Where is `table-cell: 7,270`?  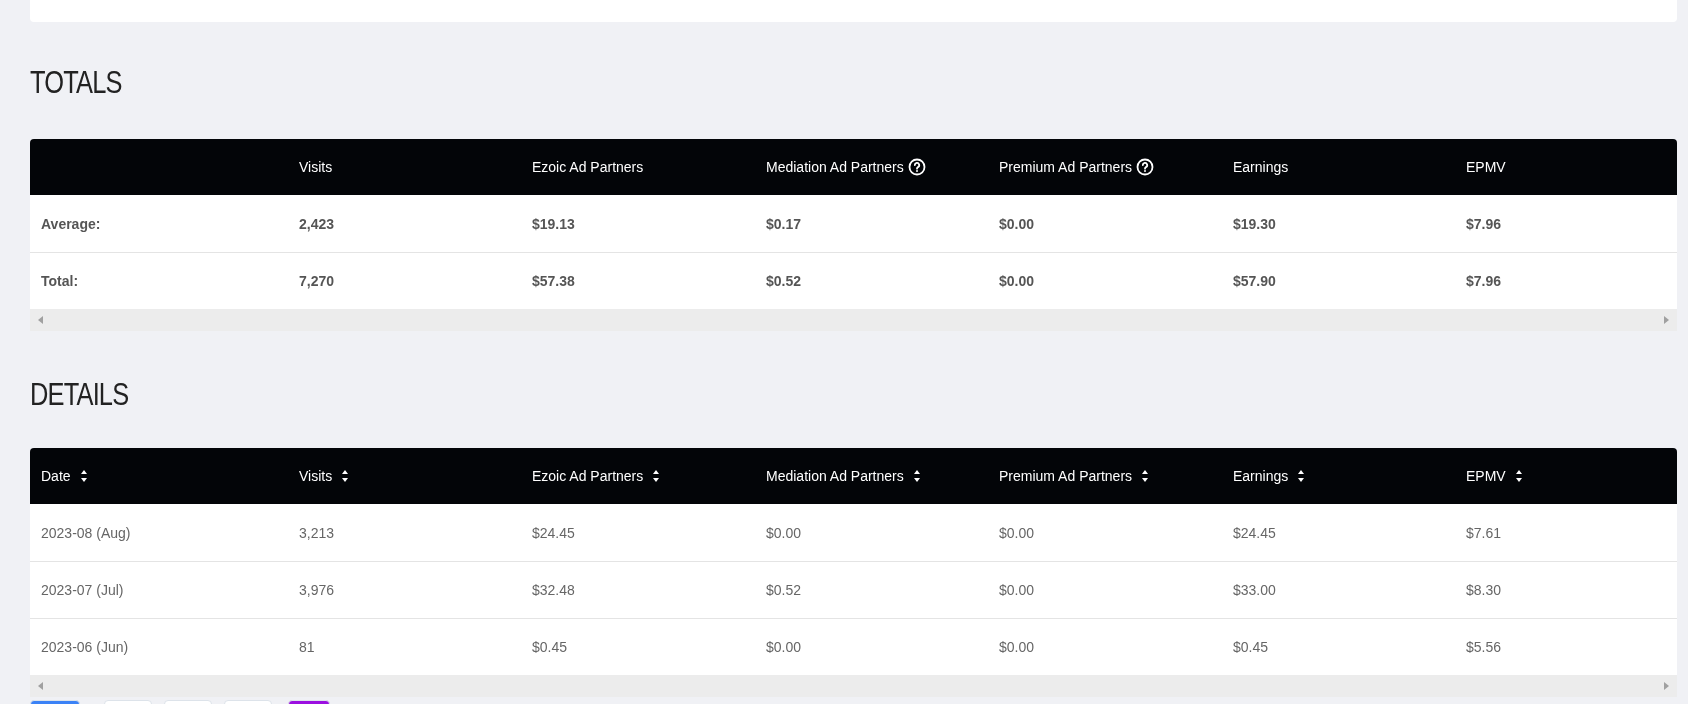
table-cell: 7,270 is located at coordinates (317, 281).